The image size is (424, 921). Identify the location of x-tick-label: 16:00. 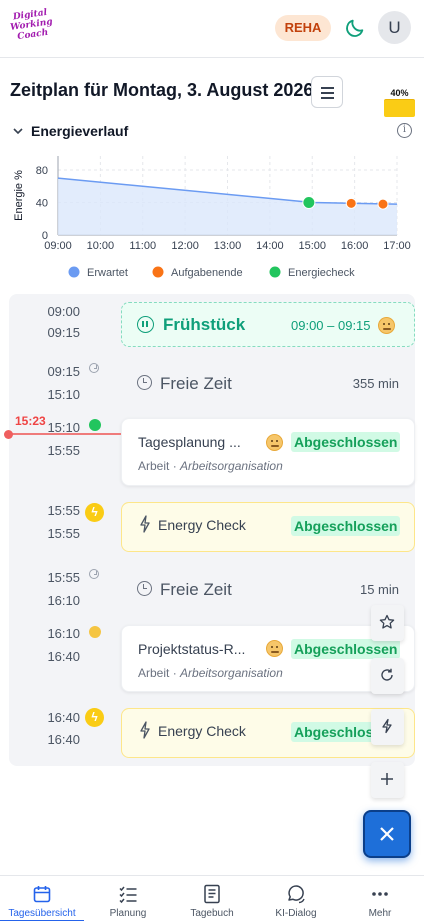
(355, 246).